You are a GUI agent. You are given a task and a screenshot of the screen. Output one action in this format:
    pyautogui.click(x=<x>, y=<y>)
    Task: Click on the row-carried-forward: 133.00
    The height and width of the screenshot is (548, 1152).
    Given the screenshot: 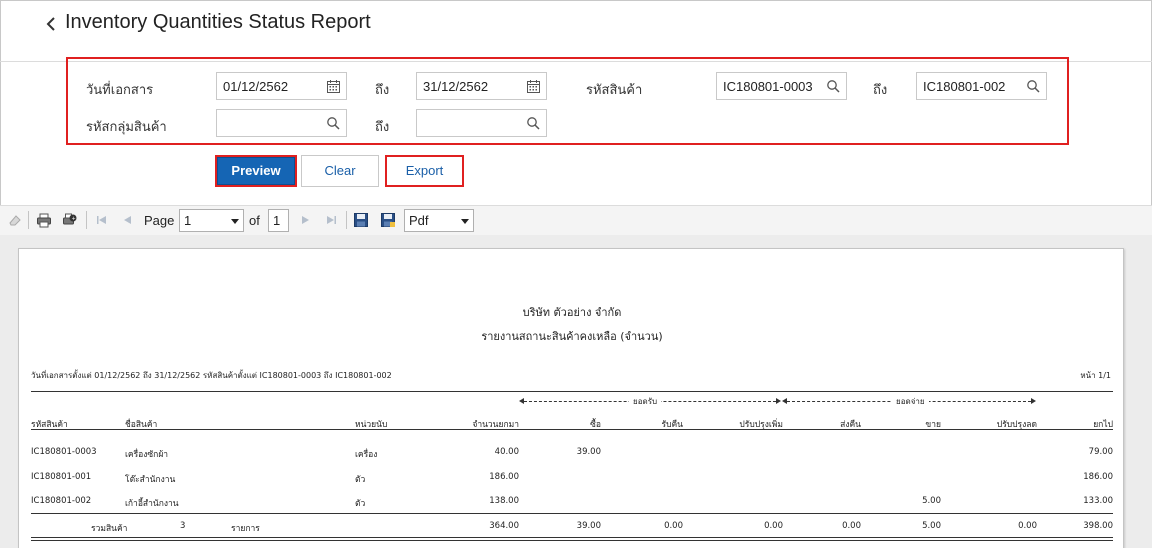 What is the action you would take?
    pyautogui.click(x=1098, y=501)
    